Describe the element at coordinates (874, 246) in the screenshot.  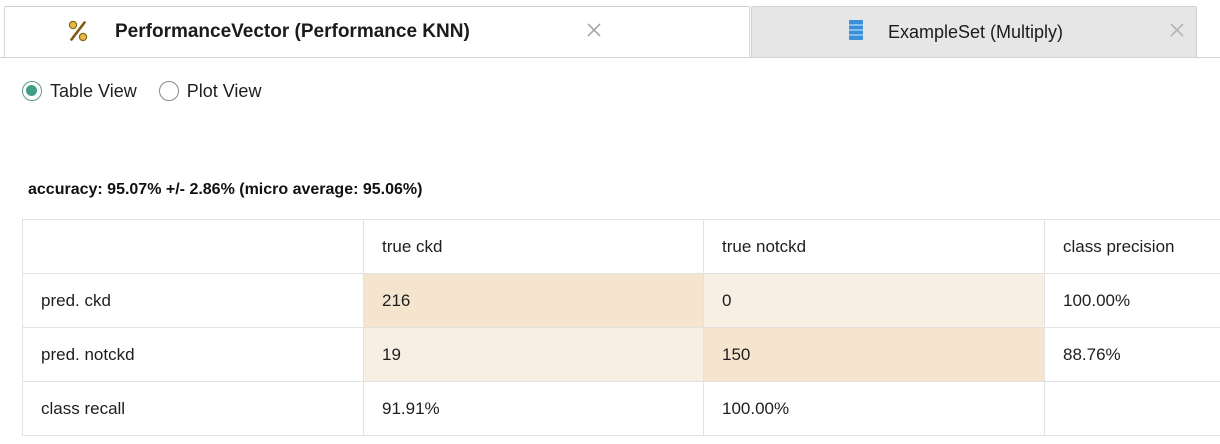
I see `header-true-notckd: true notckd` at that location.